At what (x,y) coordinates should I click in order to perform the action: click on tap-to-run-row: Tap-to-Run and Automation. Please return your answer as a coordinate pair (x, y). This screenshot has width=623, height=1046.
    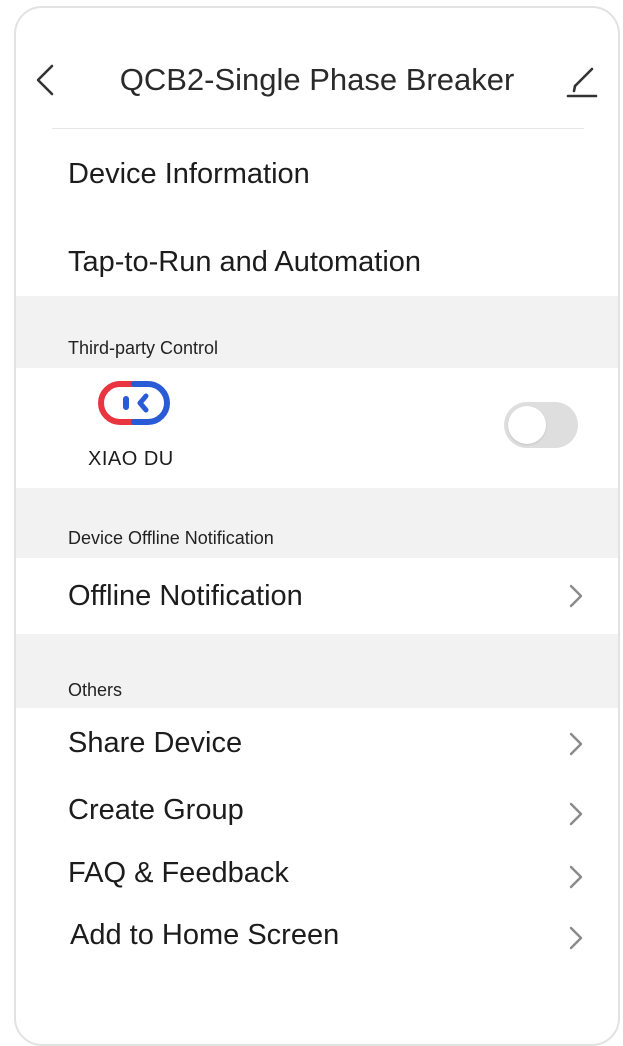
    Looking at the image, I should click on (317, 260).